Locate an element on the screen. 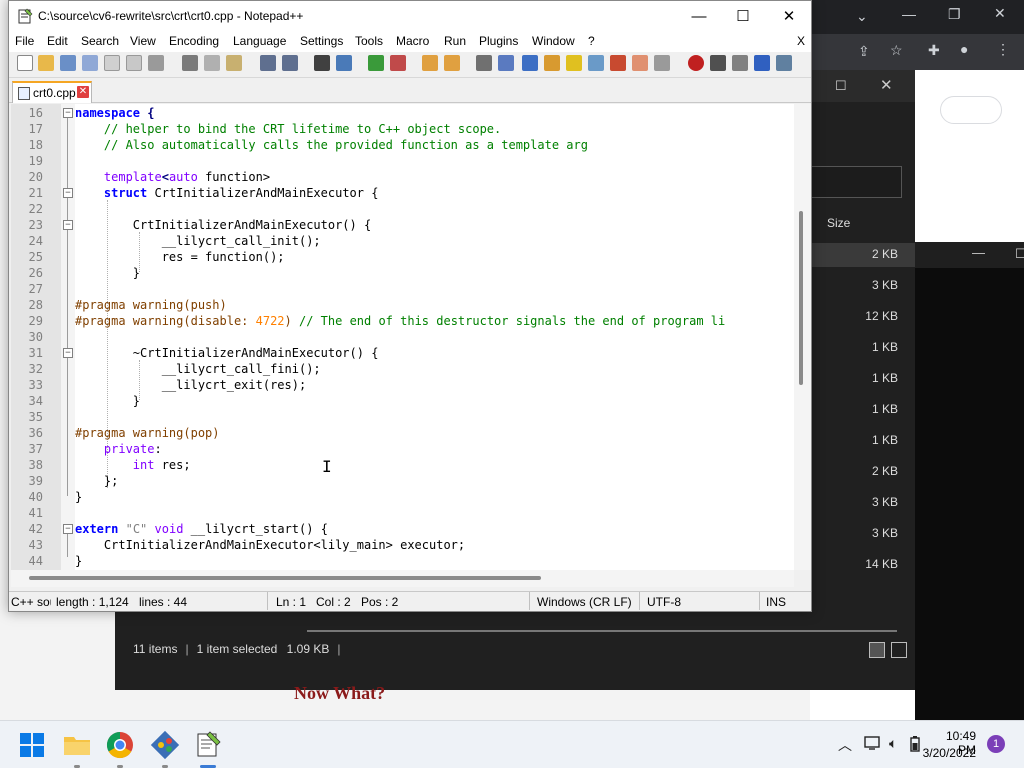  menu-edit: Edit is located at coordinates (57, 41).